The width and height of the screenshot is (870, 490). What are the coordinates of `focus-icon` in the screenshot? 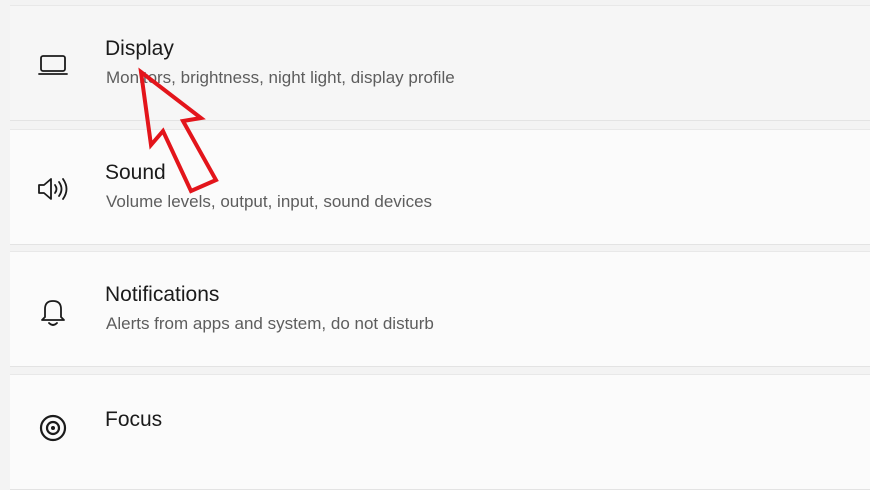 It's located at (53, 428).